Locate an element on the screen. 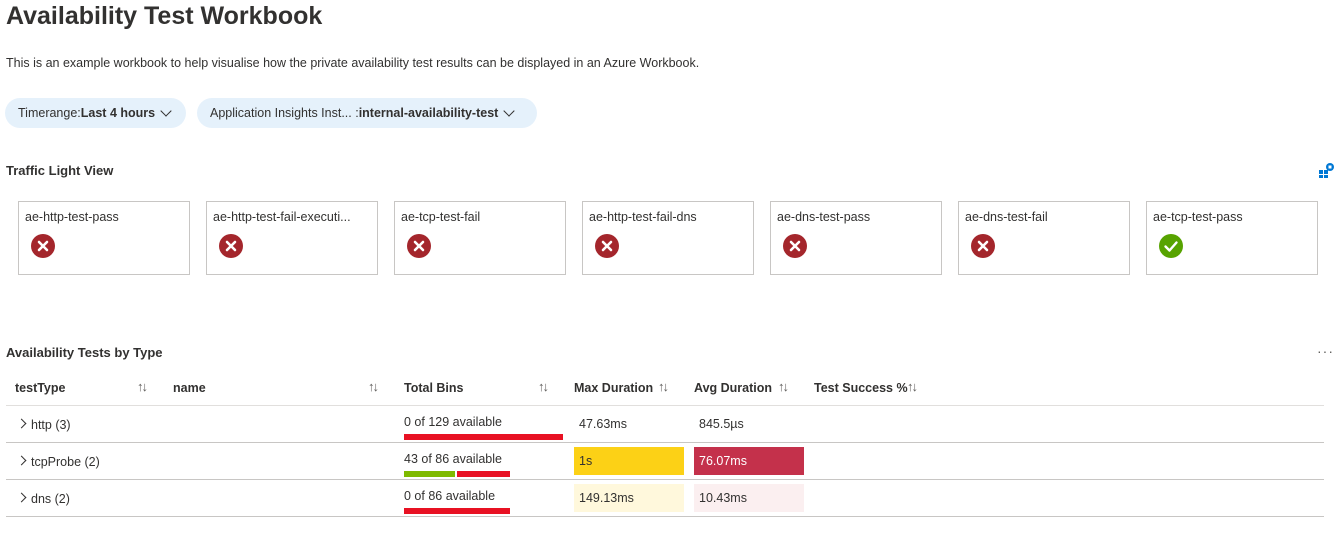 The image size is (1339, 543). traffic-light-tile: ae-http-test-fail-dns is located at coordinates (668, 238).